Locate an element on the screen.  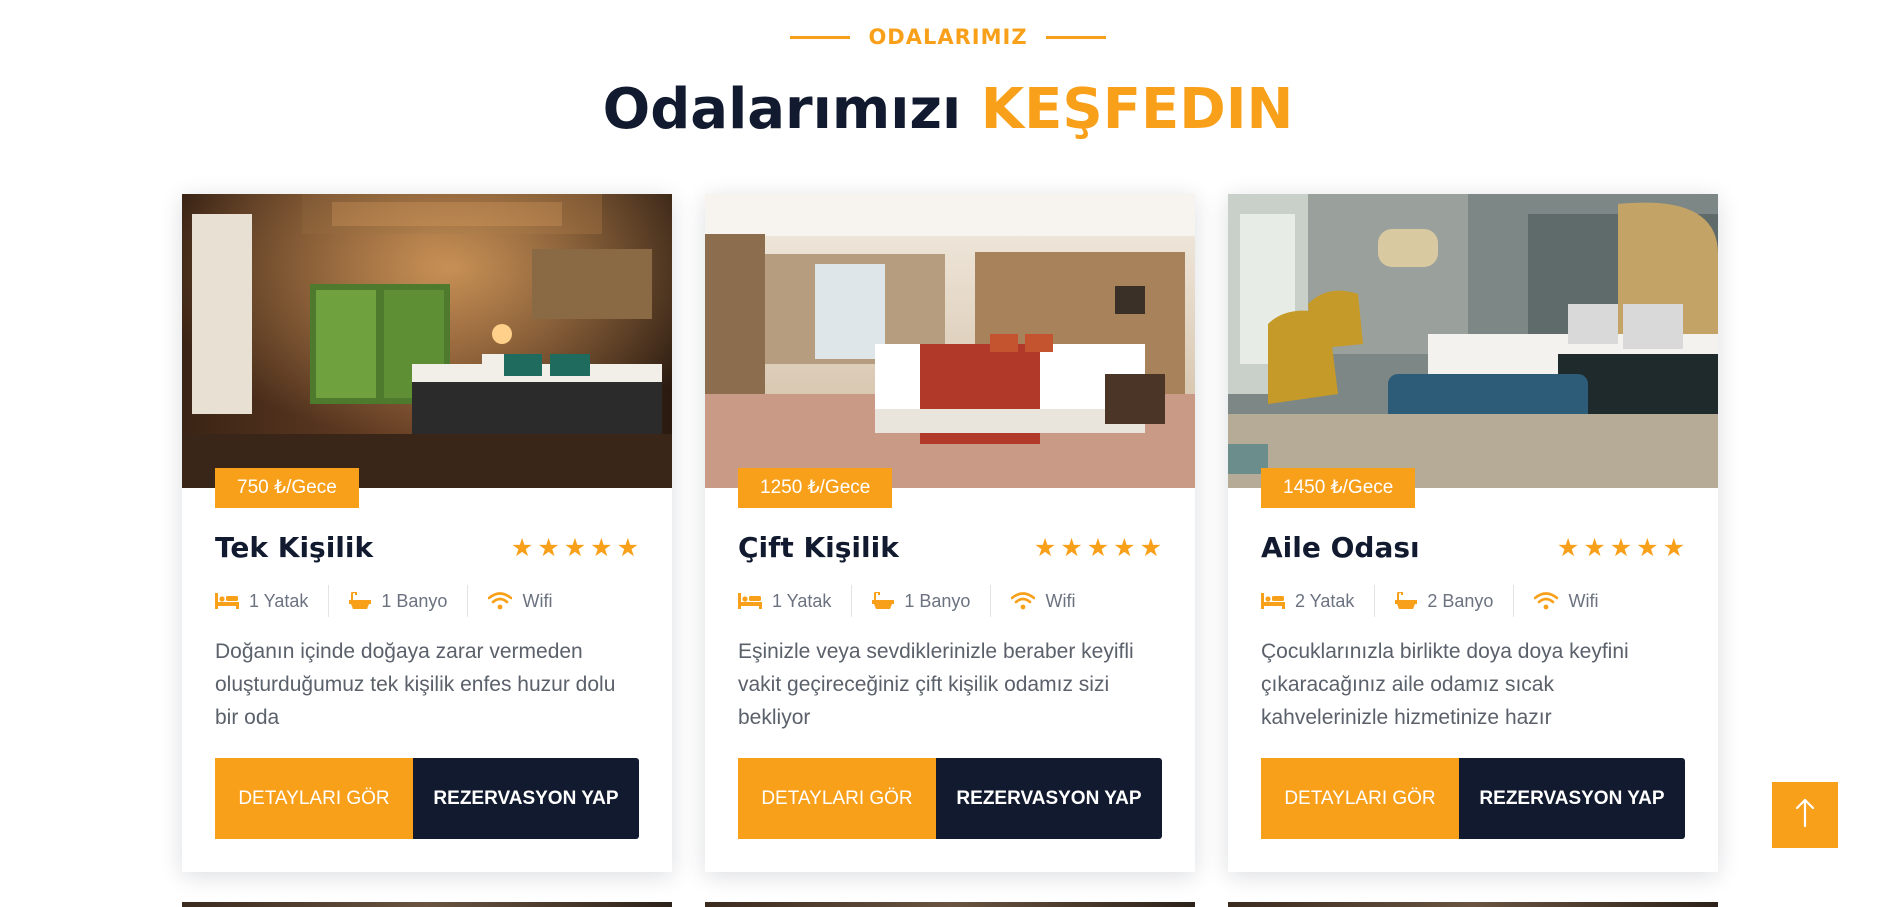
eyebrow-line-left is located at coordinates (820, 37).